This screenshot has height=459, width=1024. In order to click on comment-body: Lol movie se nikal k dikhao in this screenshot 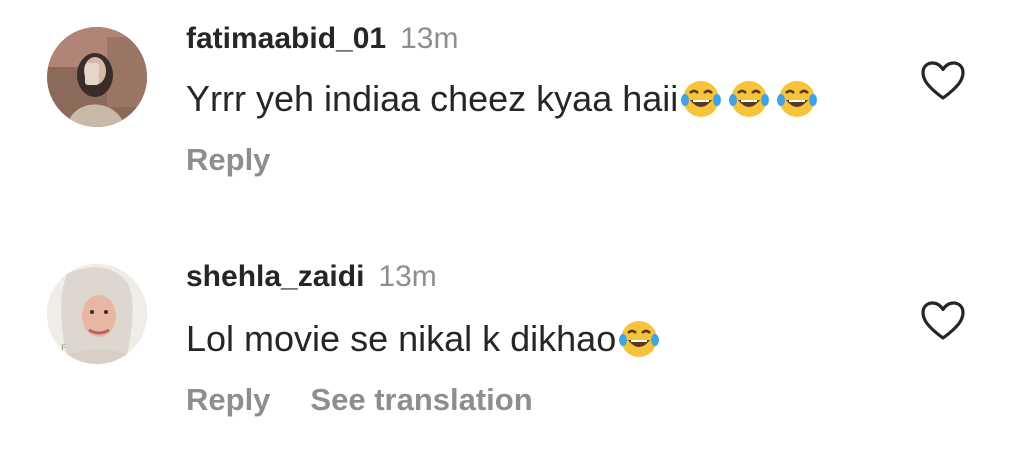, I will do `click(401, 338)`.